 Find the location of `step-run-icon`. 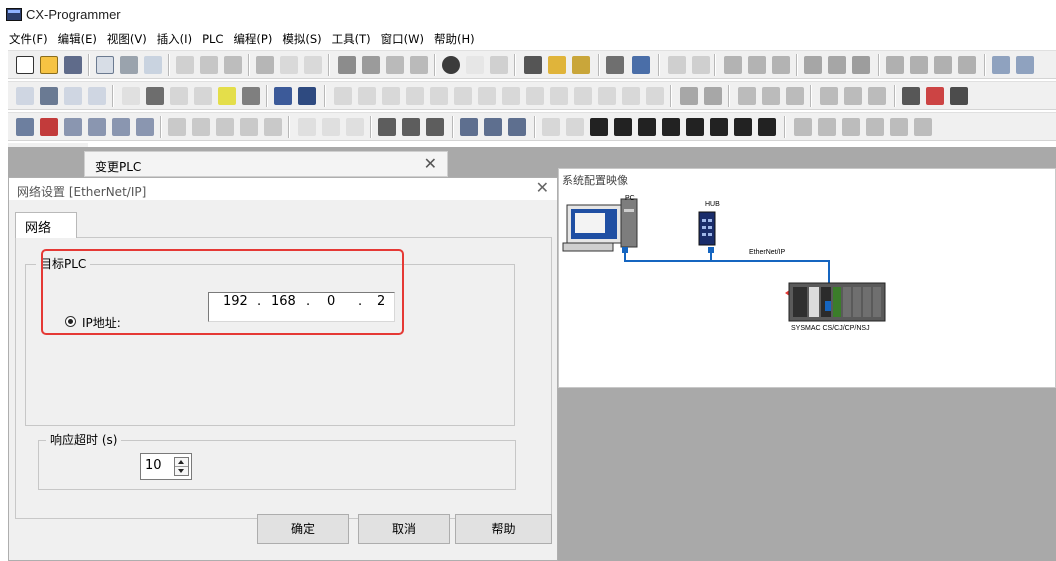

step-run-icon is located at coordinates (671, 127).